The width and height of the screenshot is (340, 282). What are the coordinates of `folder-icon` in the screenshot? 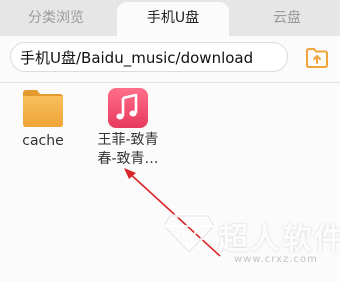 It's located at (43, 108).